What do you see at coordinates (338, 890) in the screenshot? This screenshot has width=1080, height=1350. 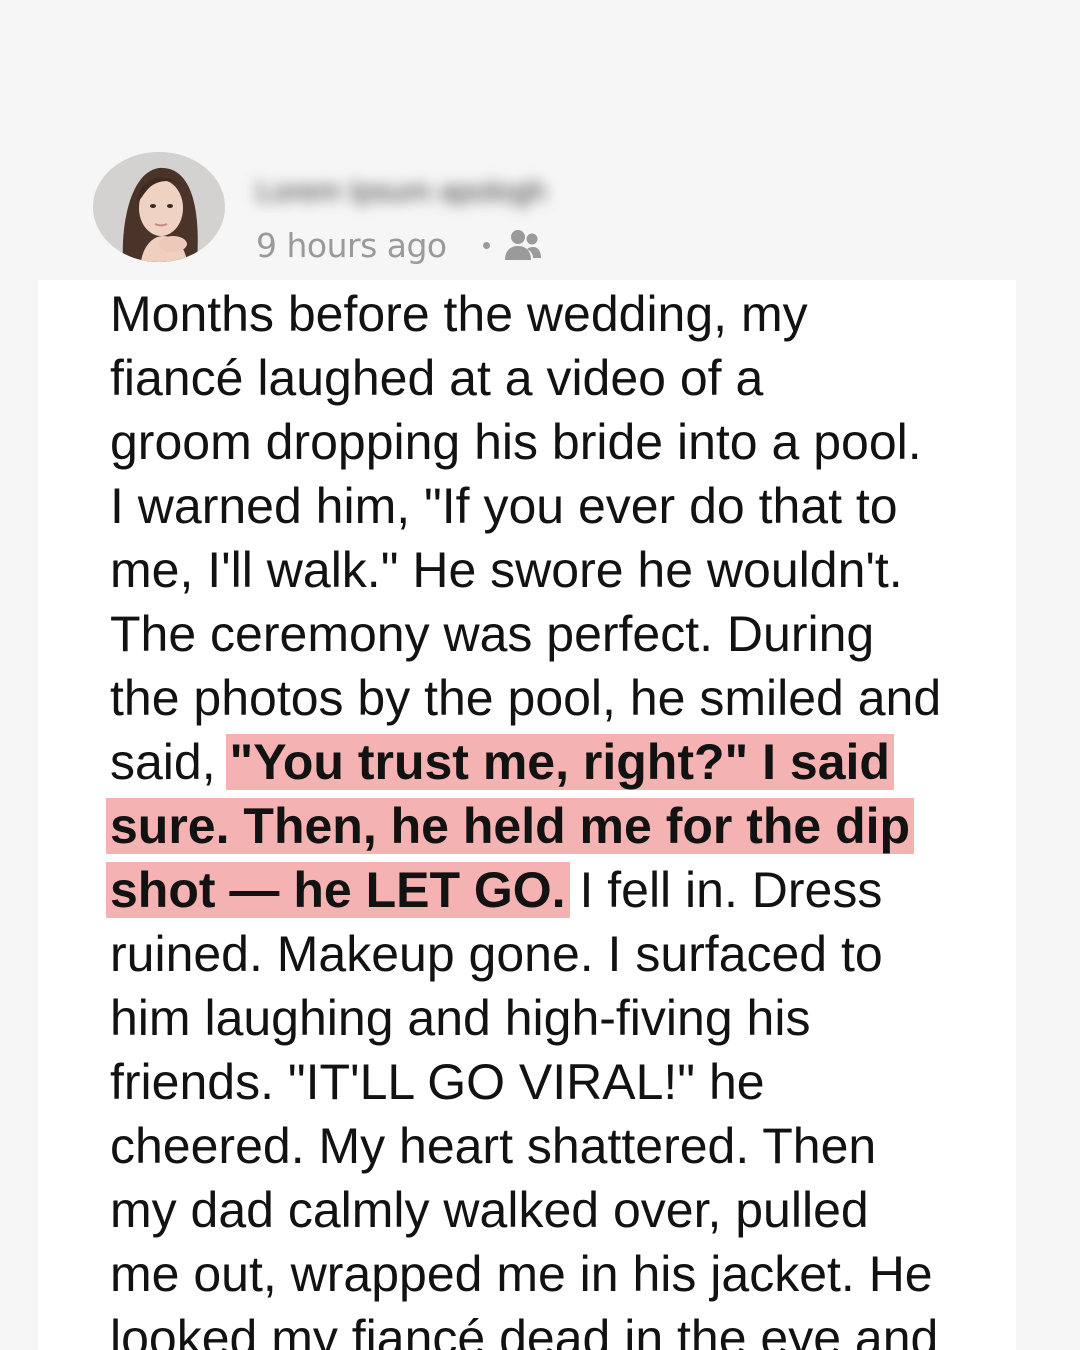 I see `highlighted-text: shot — he LET GO.` at bounding box center [338, 890].